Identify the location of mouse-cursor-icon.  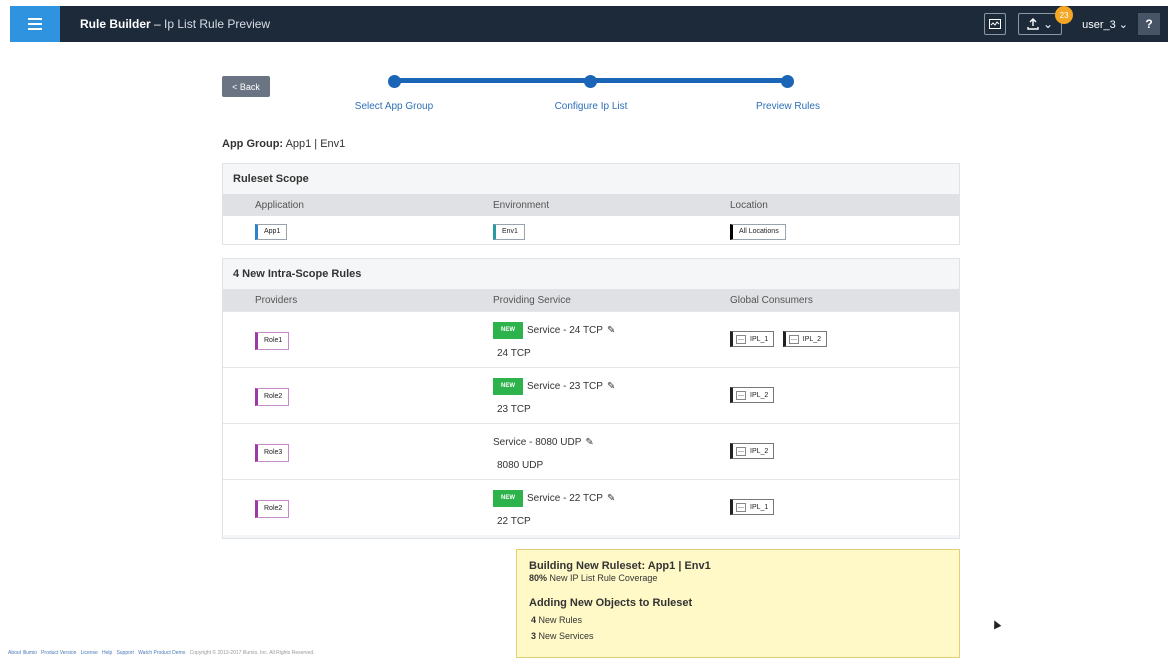
(996, 624).